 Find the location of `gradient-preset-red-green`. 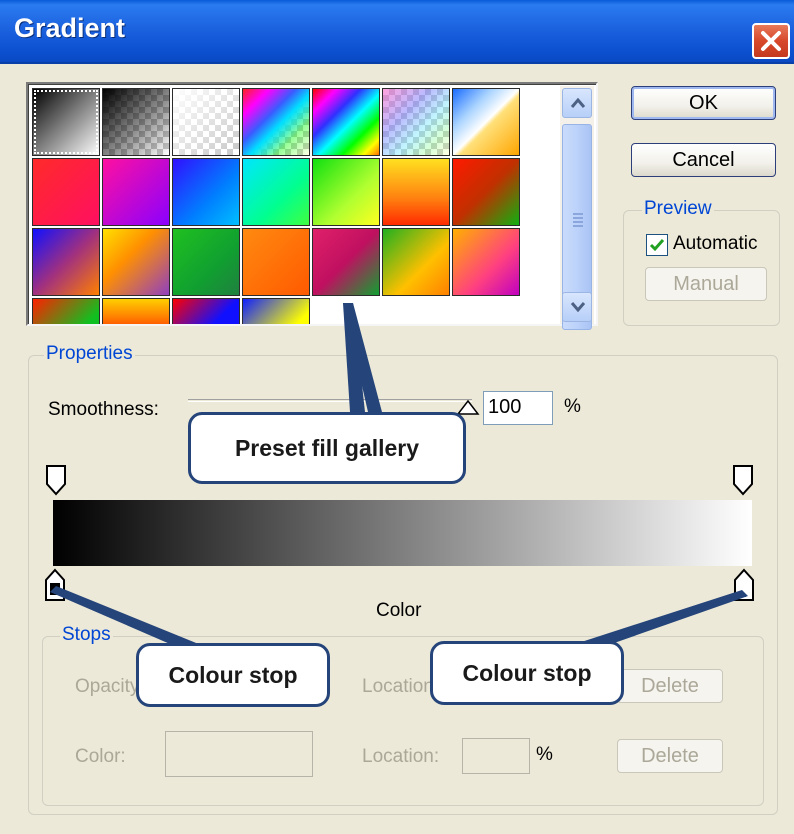

gradient-preset-red-green is located at coordinates (486, 192).